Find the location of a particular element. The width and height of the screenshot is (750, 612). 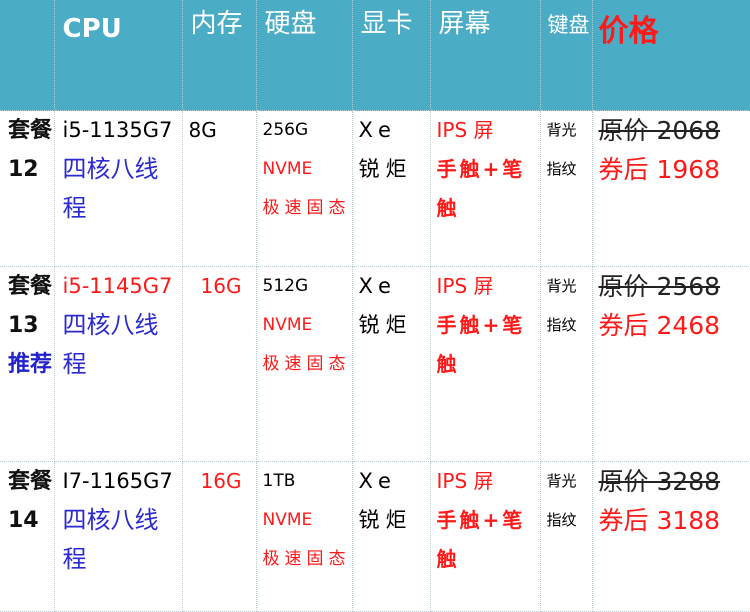

header-price: 价格 is located at coordinates (671, 55).